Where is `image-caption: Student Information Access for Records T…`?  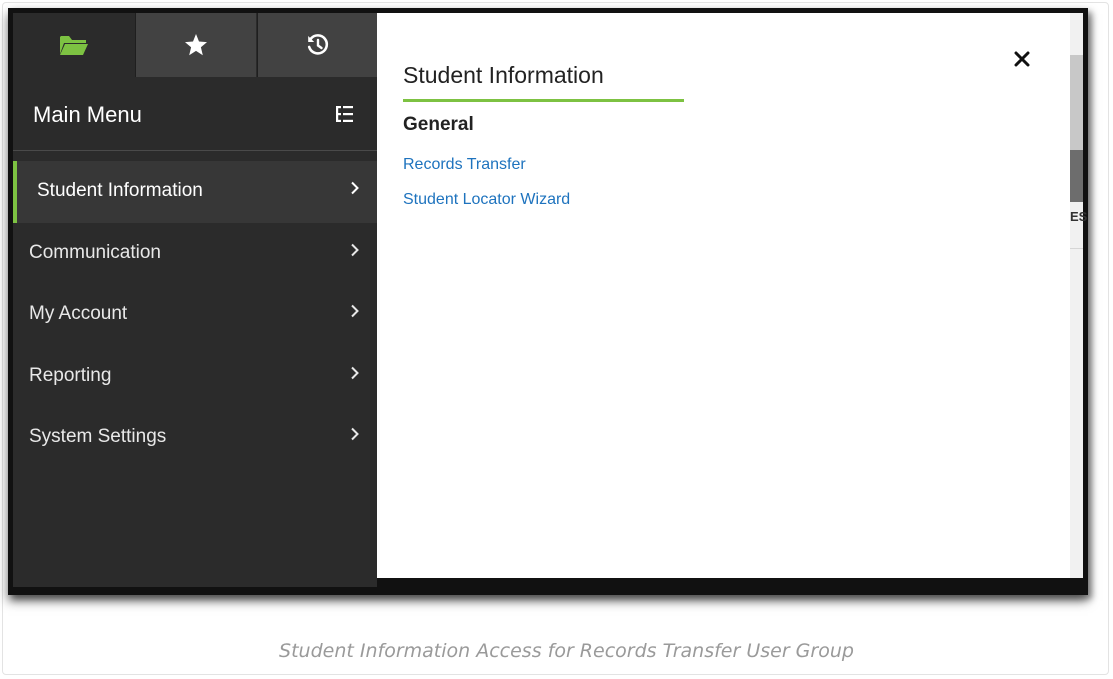 image-caption: Student Information Access for Records T… is located at coordinates (566, 651).